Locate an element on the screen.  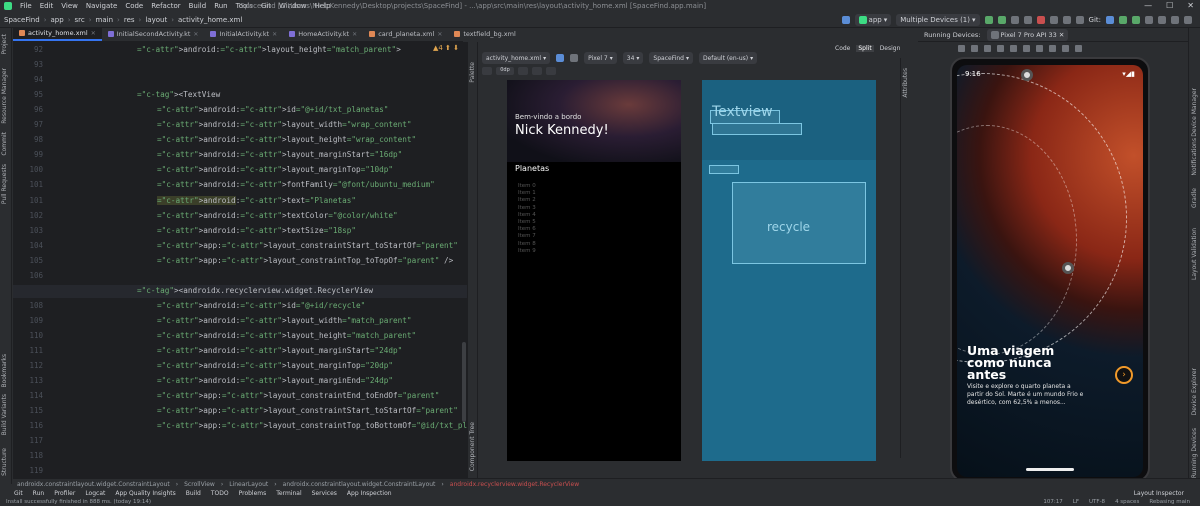
menu-navigate: Navigate is located at coordinates (101, 6).